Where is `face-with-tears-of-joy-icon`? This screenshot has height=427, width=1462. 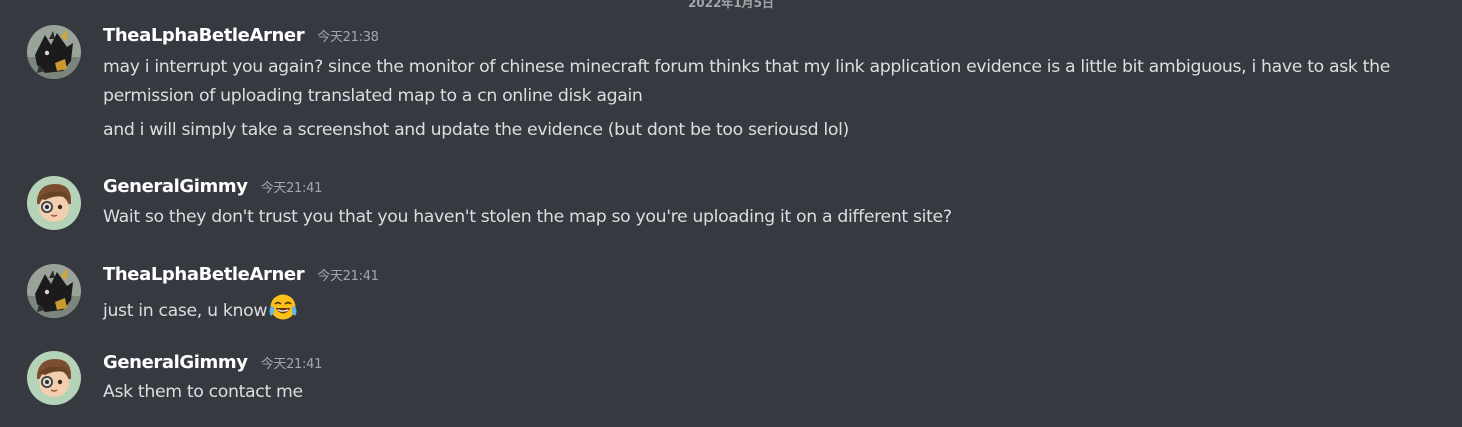
face-with-tears-of-joy-icon is located at coordinates (283, 312).